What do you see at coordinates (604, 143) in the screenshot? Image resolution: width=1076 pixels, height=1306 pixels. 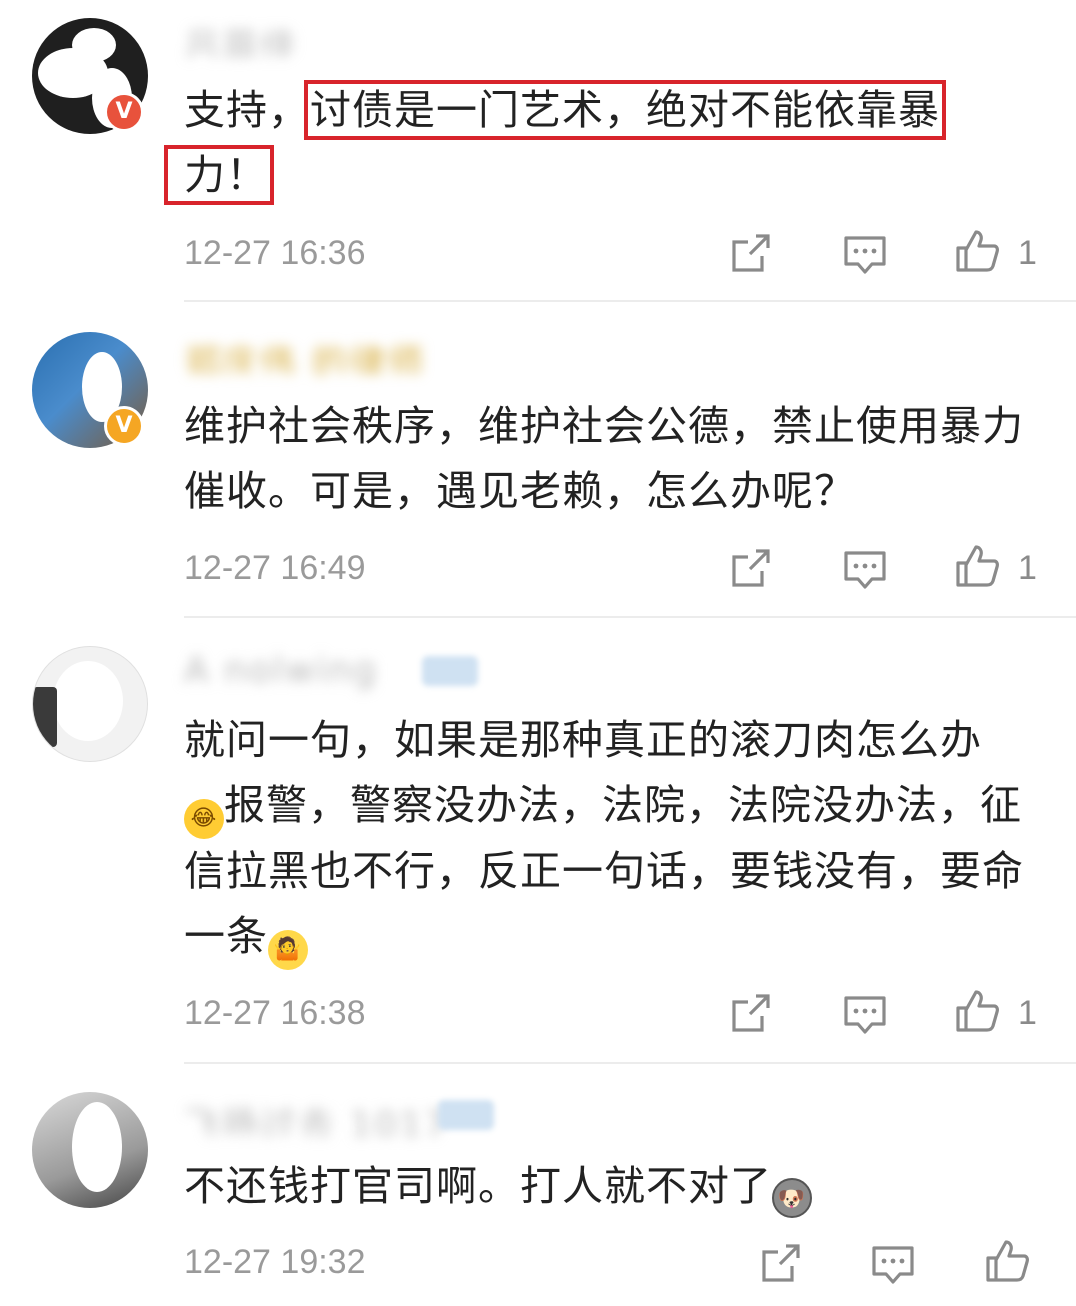 I see `comment-text: 支持，讨债是一门艺术，绝对不能依靠暴 力！` at bounding box center [604, 143].